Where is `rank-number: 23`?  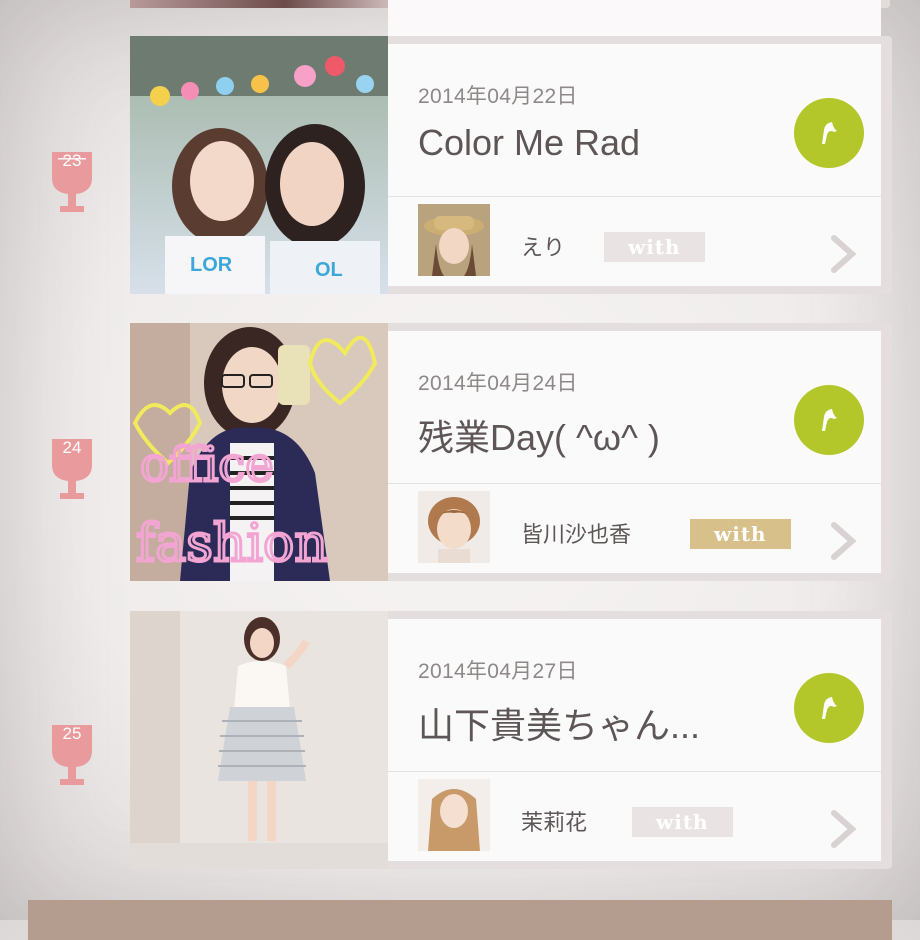
rank-number: 23 is located at coordinates (72, 160).